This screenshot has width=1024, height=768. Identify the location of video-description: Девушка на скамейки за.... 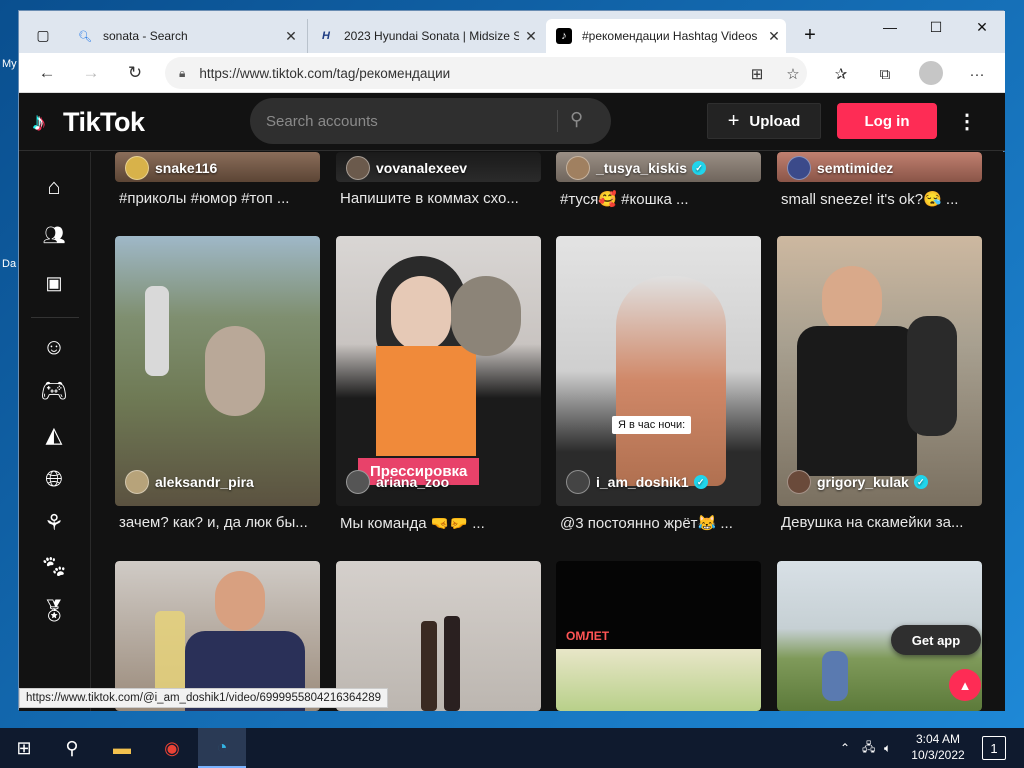
(881, 522).